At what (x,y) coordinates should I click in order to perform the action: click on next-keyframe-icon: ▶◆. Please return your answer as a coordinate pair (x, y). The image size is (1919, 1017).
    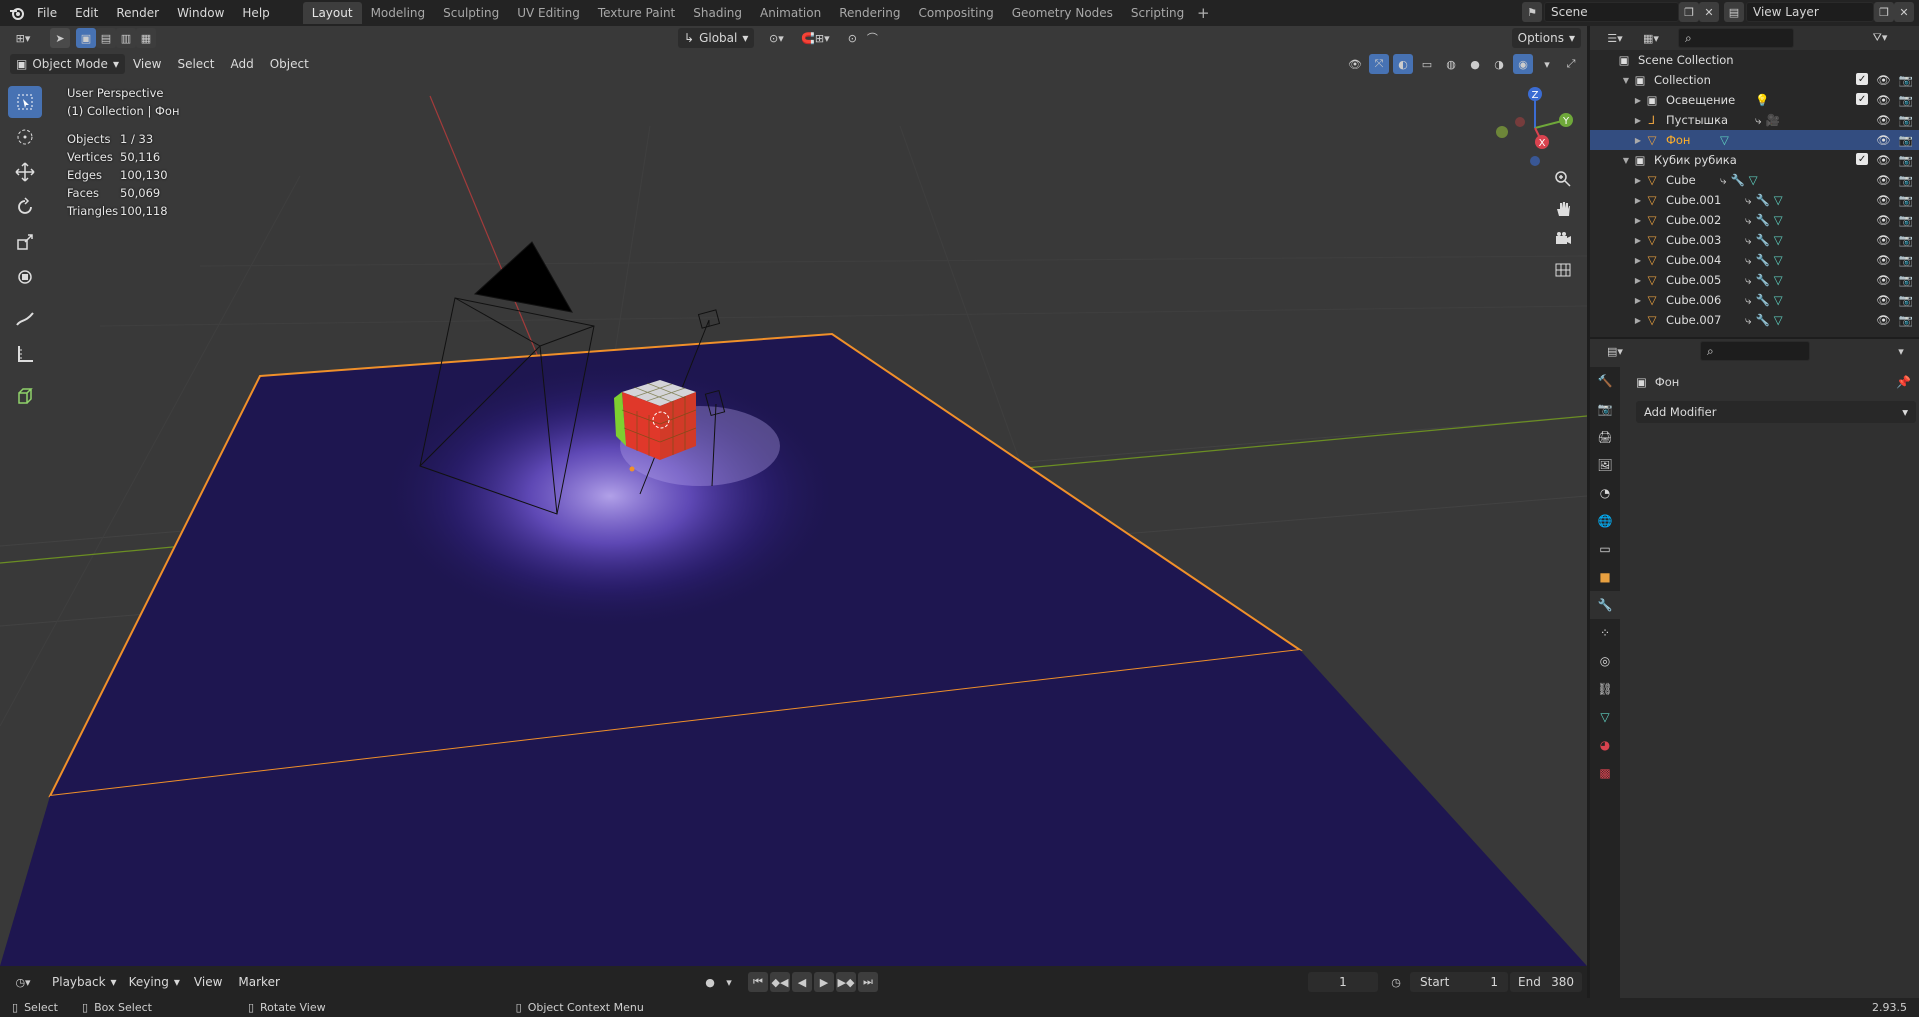
    Looking at the image, I should click on (846, 982).